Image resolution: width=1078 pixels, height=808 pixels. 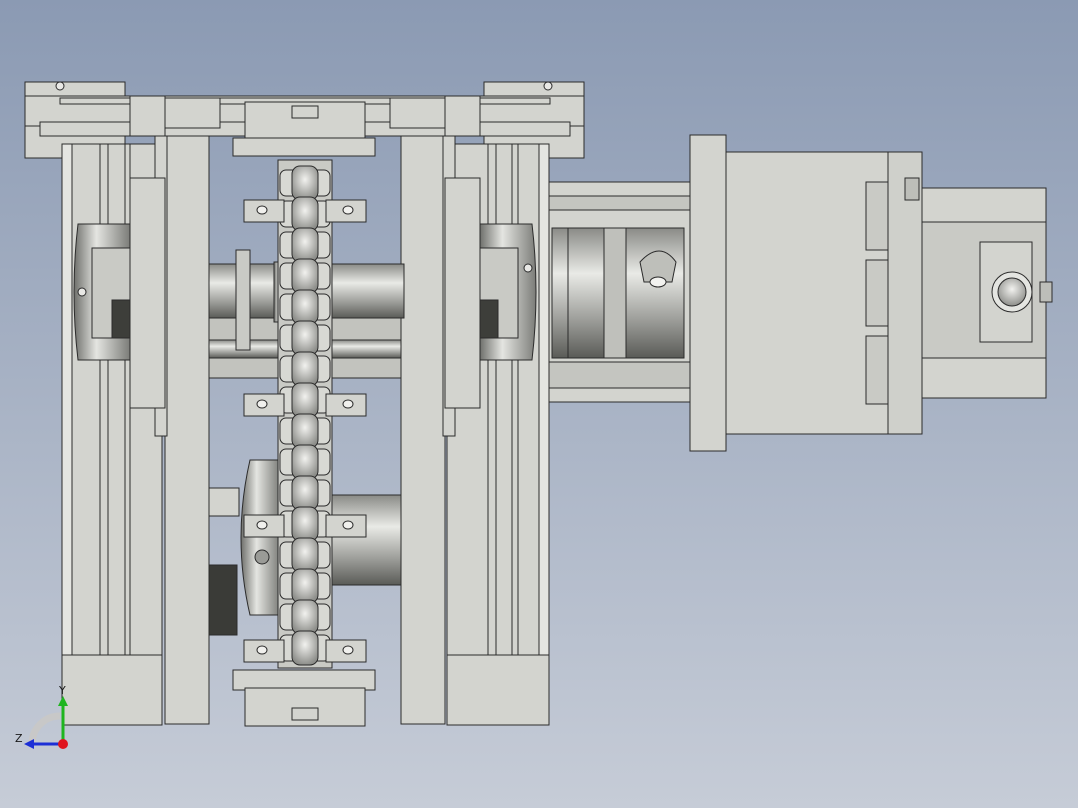 I want to click on gearbox, so click(x=806, y=293).